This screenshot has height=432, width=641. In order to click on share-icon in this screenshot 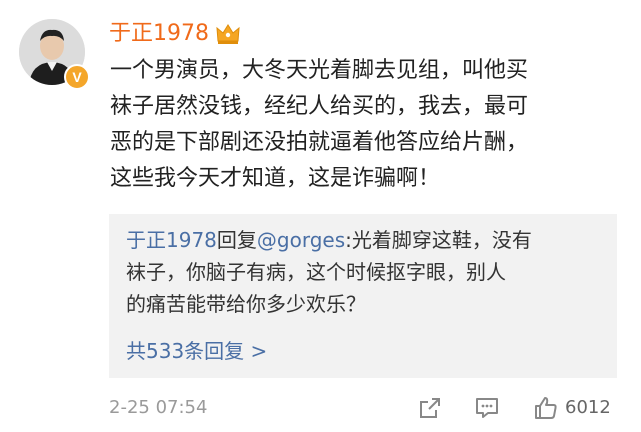, I will do `click(430, 408)`.